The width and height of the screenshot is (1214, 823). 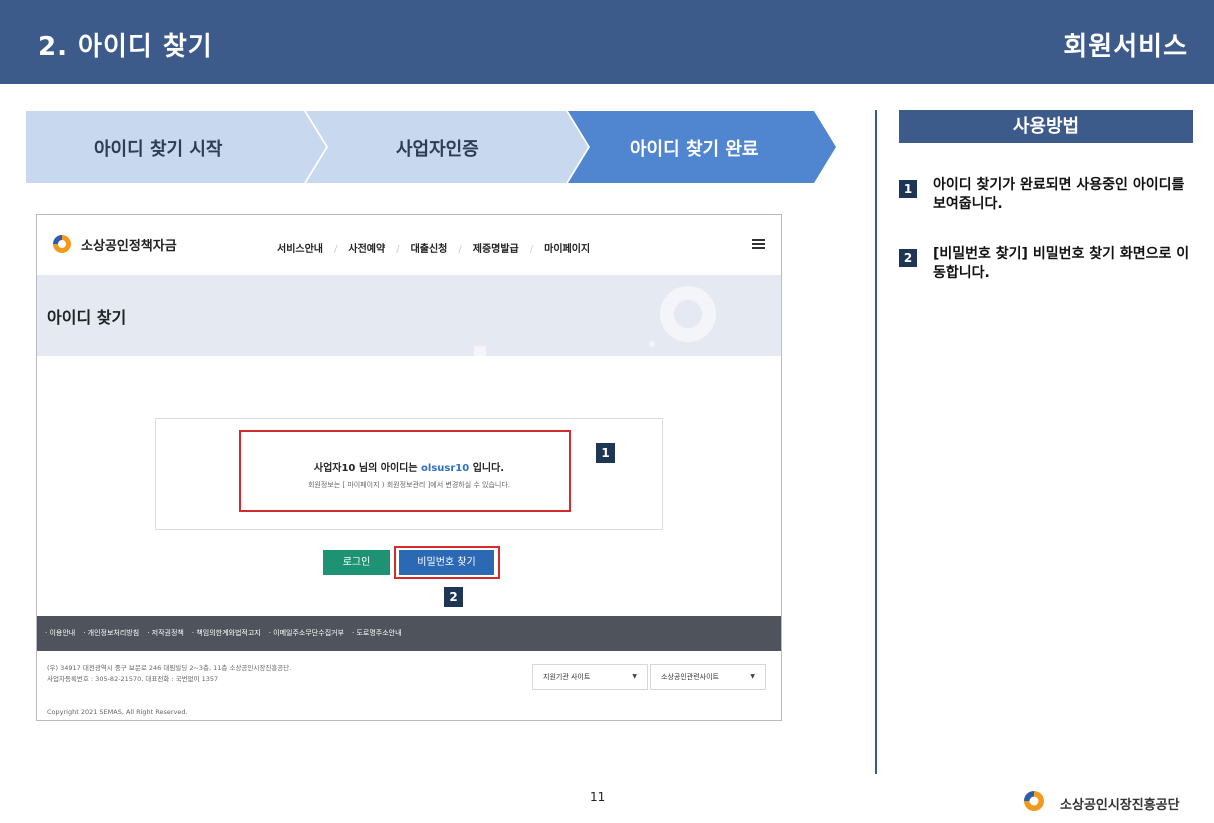 I want to click on step-2-label: 사업자인증, so click(x=437, y=149).